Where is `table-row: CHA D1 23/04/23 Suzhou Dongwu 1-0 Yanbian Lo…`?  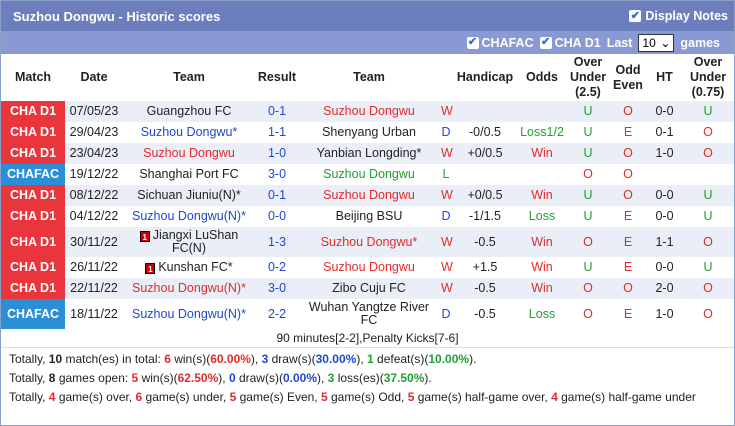
table-row: CHA D1 23/04/23 Suzhou Dongwu 1-0 Yanbian Lo… is located at coordinates (367, 153).